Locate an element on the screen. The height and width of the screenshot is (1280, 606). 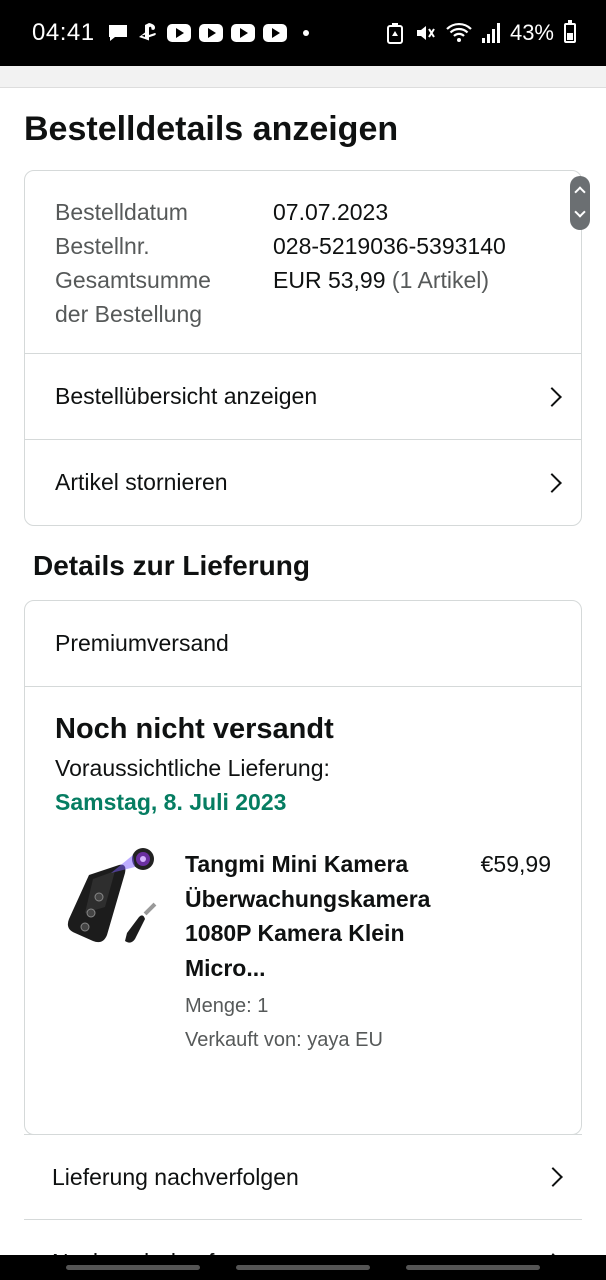
clock: 04:41 is located at coordinates (63, 32).